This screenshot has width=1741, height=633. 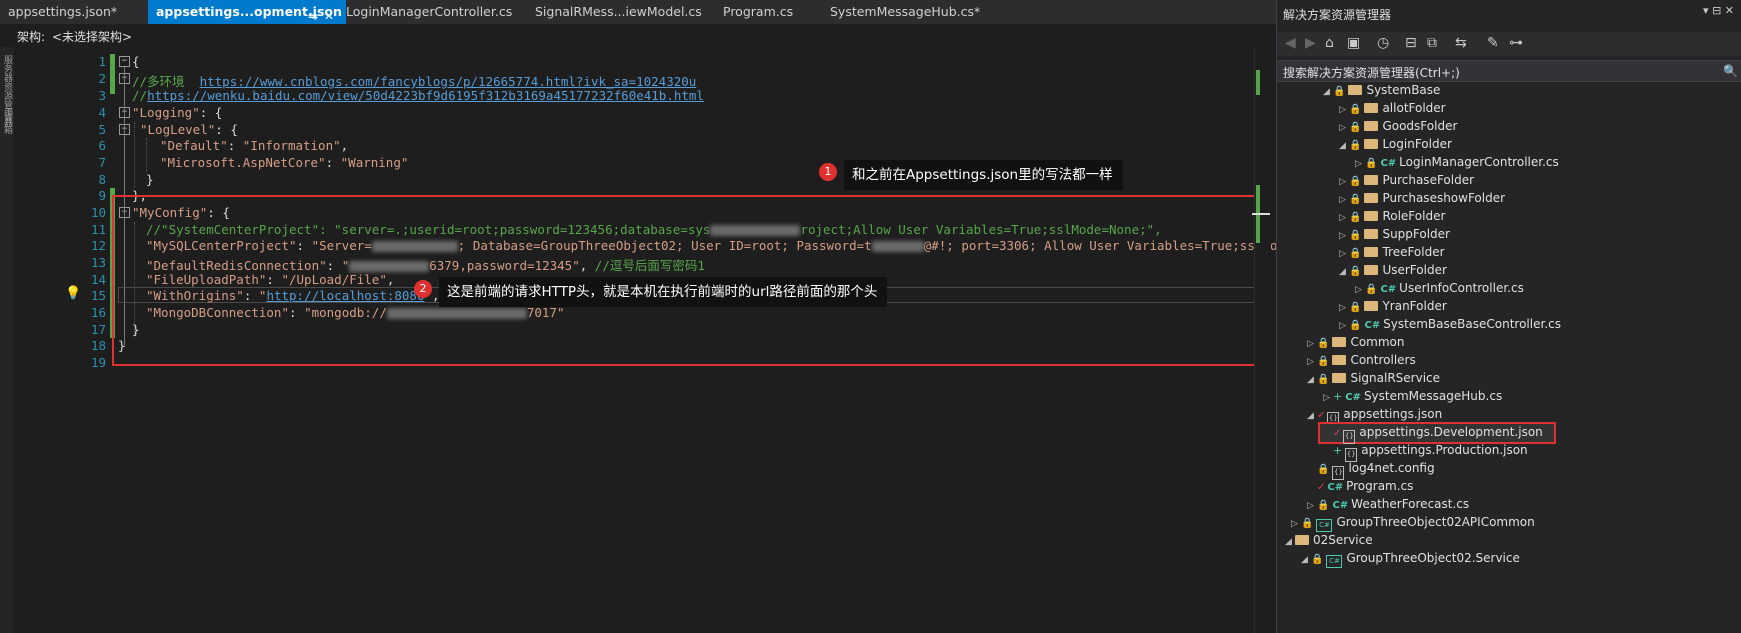 I want to click on tree-item-file: +{} appsettings.Production.json, so click(x=1430, y=451).